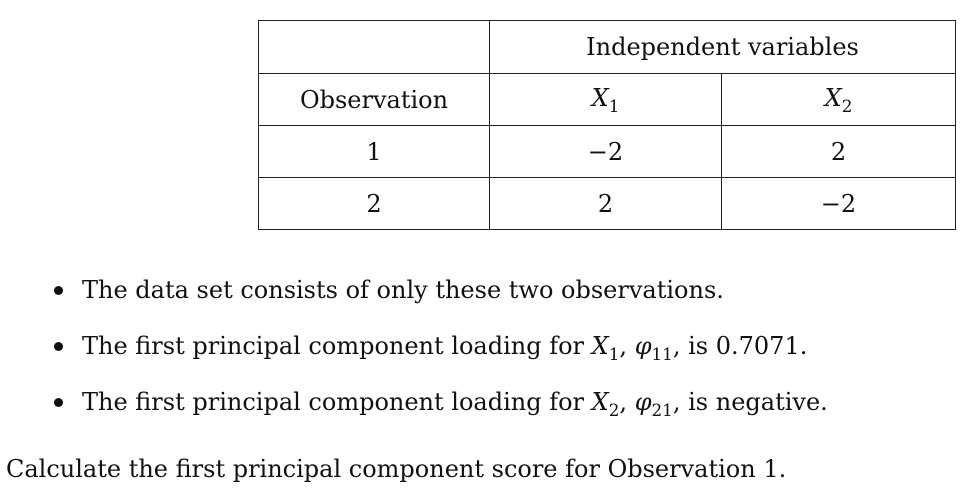 This screenshot has height=503, width=978. What do you see at coordinates (750, 402) in the screenshot?
I see `list-item-post-text: , is negative.` at bounding box center [750, 402].